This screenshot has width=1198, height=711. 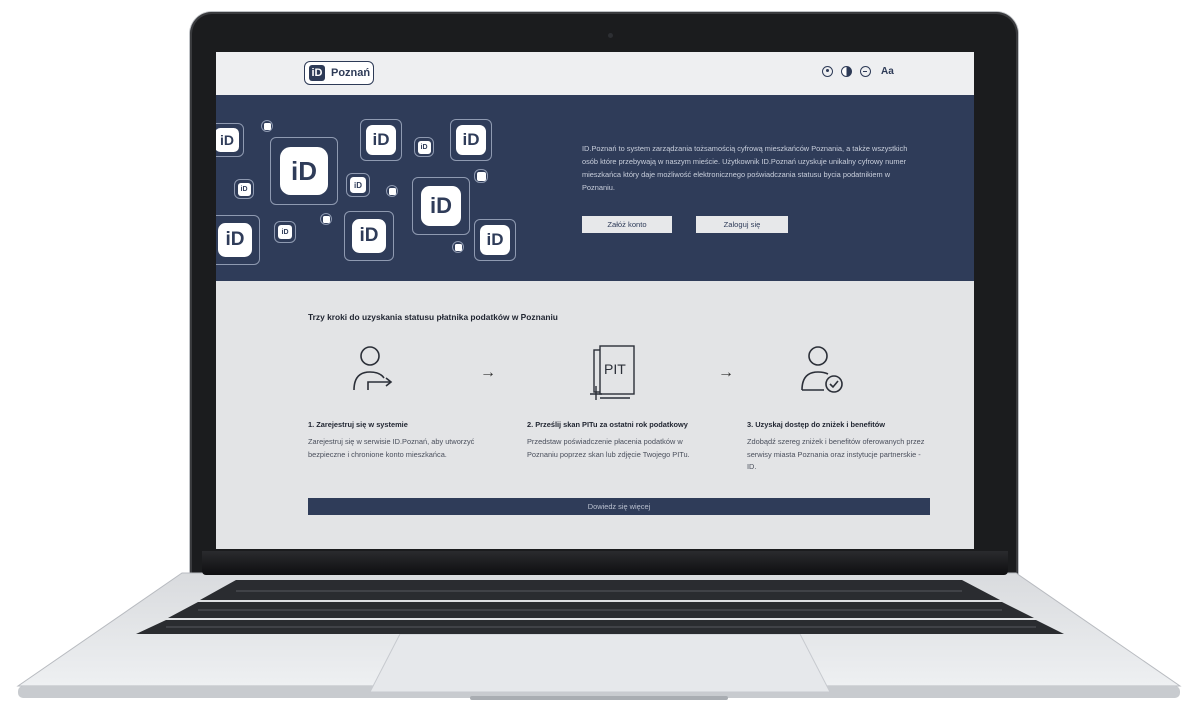 What do you see at coordinates (317, 73) in the screenshot?
I see `id-logo-icon: iD` at bounding box center [317, 73].